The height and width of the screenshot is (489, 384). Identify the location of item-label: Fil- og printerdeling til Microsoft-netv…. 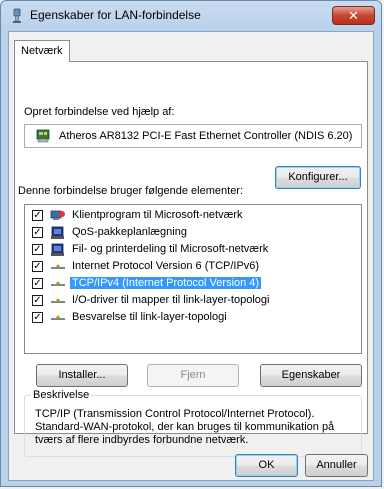
(170, 249).